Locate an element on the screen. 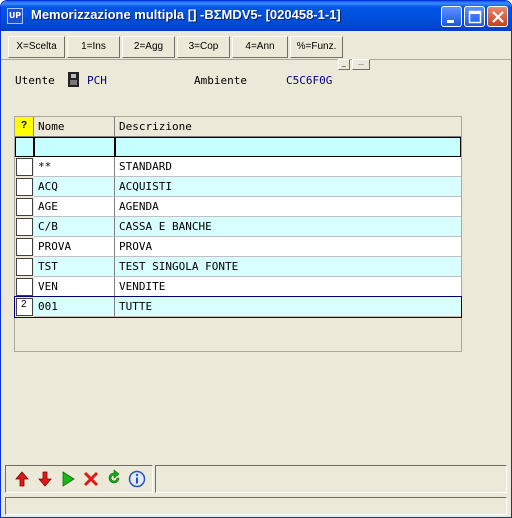  delete-icon is located at coordinates (91, 479).